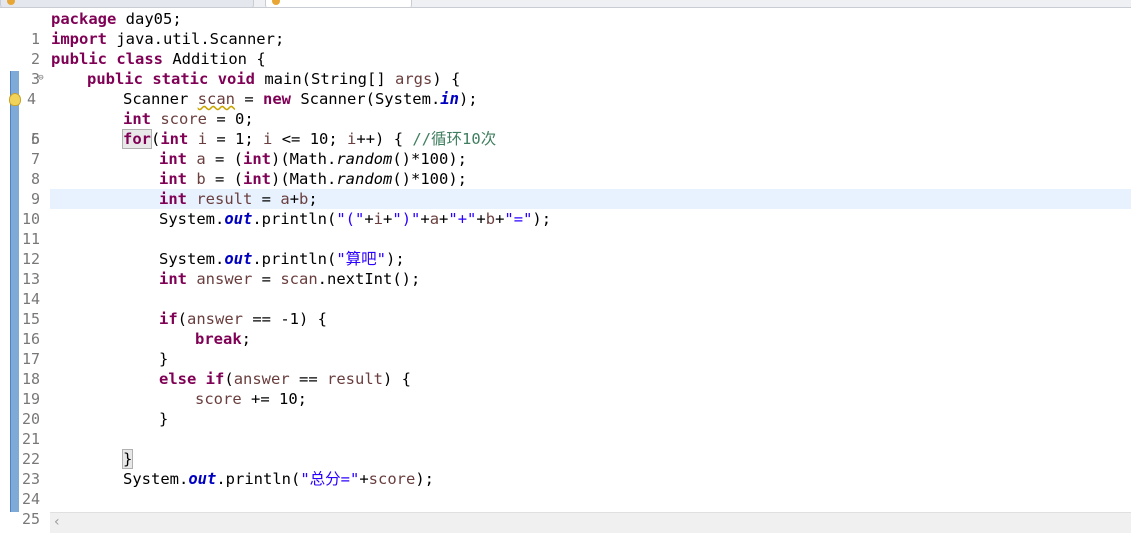 This screenshot has width=1131, height=549. What do you see at coordinates (454, 139) in the screenshot?
I see `comment: //循环10次` at bounding box center [454, 139].